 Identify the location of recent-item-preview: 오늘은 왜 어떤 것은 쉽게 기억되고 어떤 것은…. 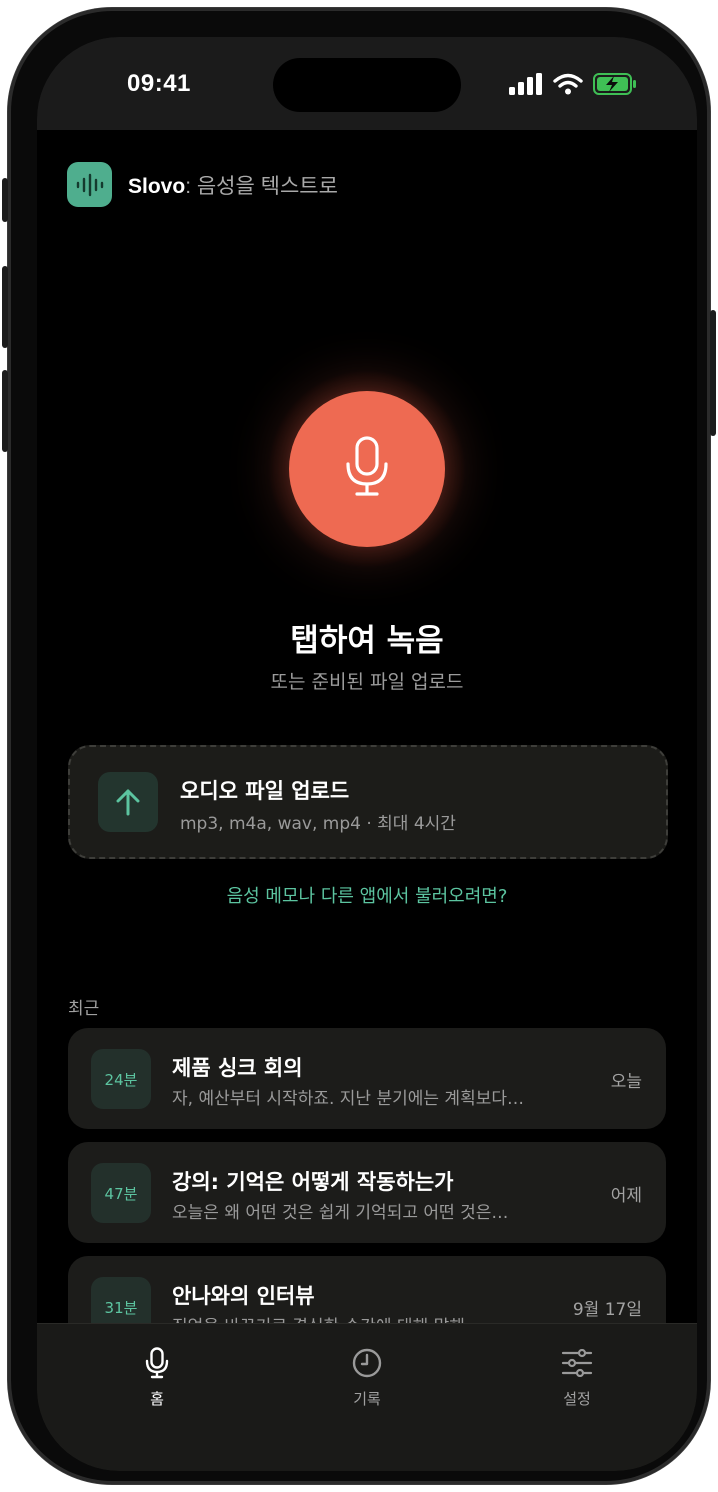
(340, 1213).